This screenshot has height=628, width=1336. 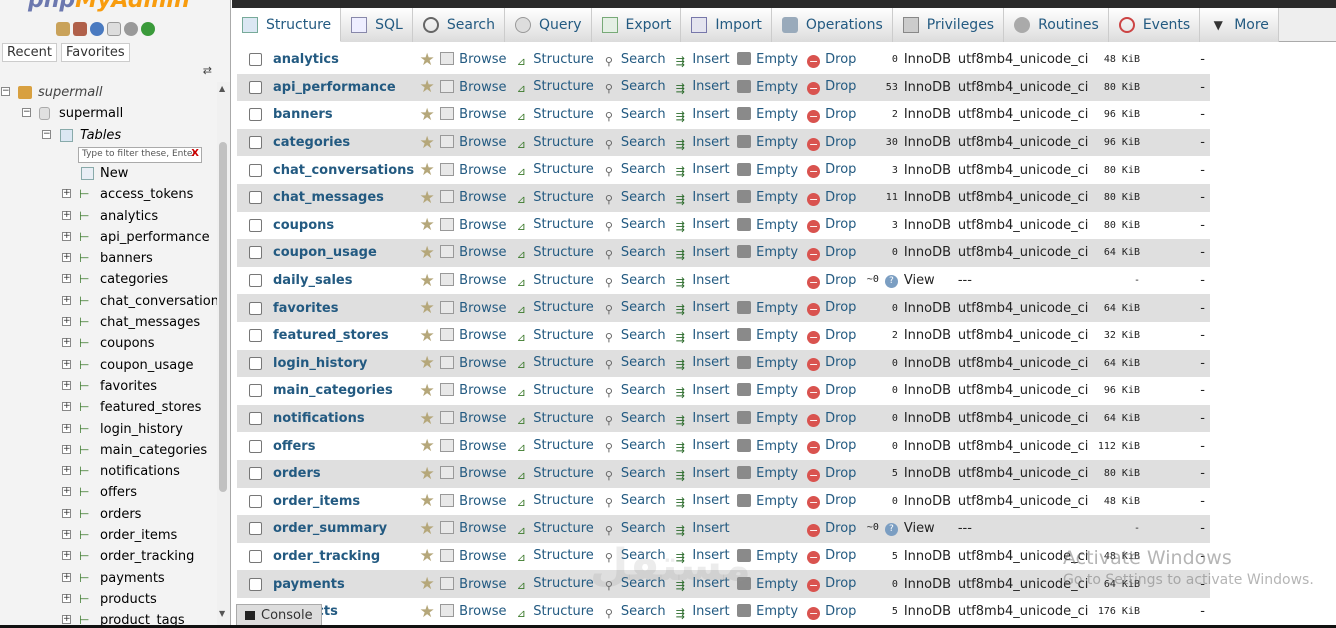 What do you see at coordinates (108, 113) in the screenshot?
I see `tree-database: − supermall` at bounding box center [108, 113].